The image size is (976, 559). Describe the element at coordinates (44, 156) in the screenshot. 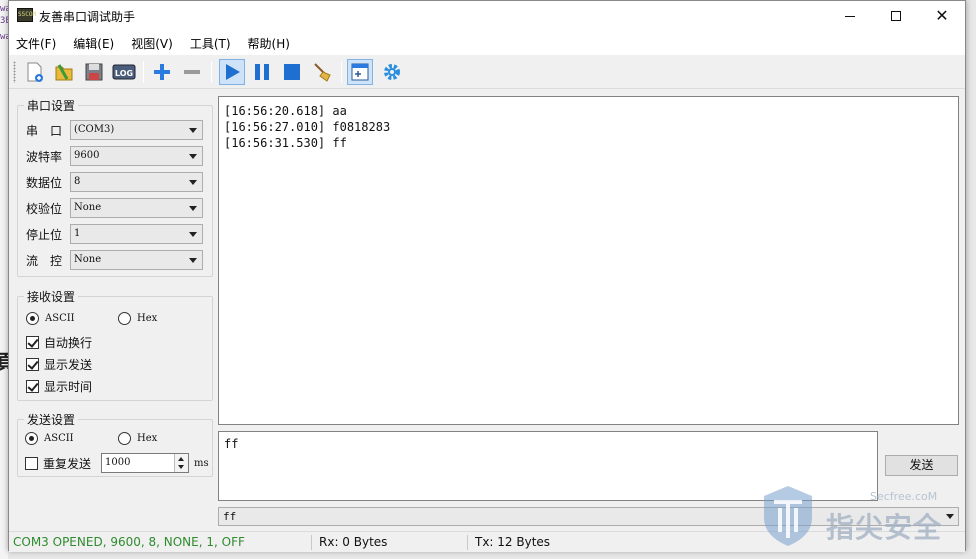

I see `baud-label: 波特率` at that location.